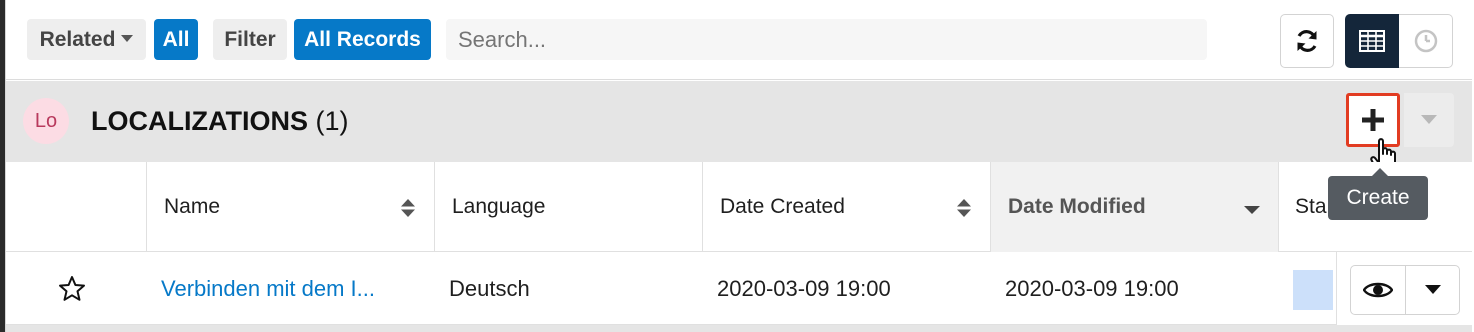  What do you see at coordinates (1373, 120) in the screenshot?
I see `plus-icon` at bounding box center [1373, 120].